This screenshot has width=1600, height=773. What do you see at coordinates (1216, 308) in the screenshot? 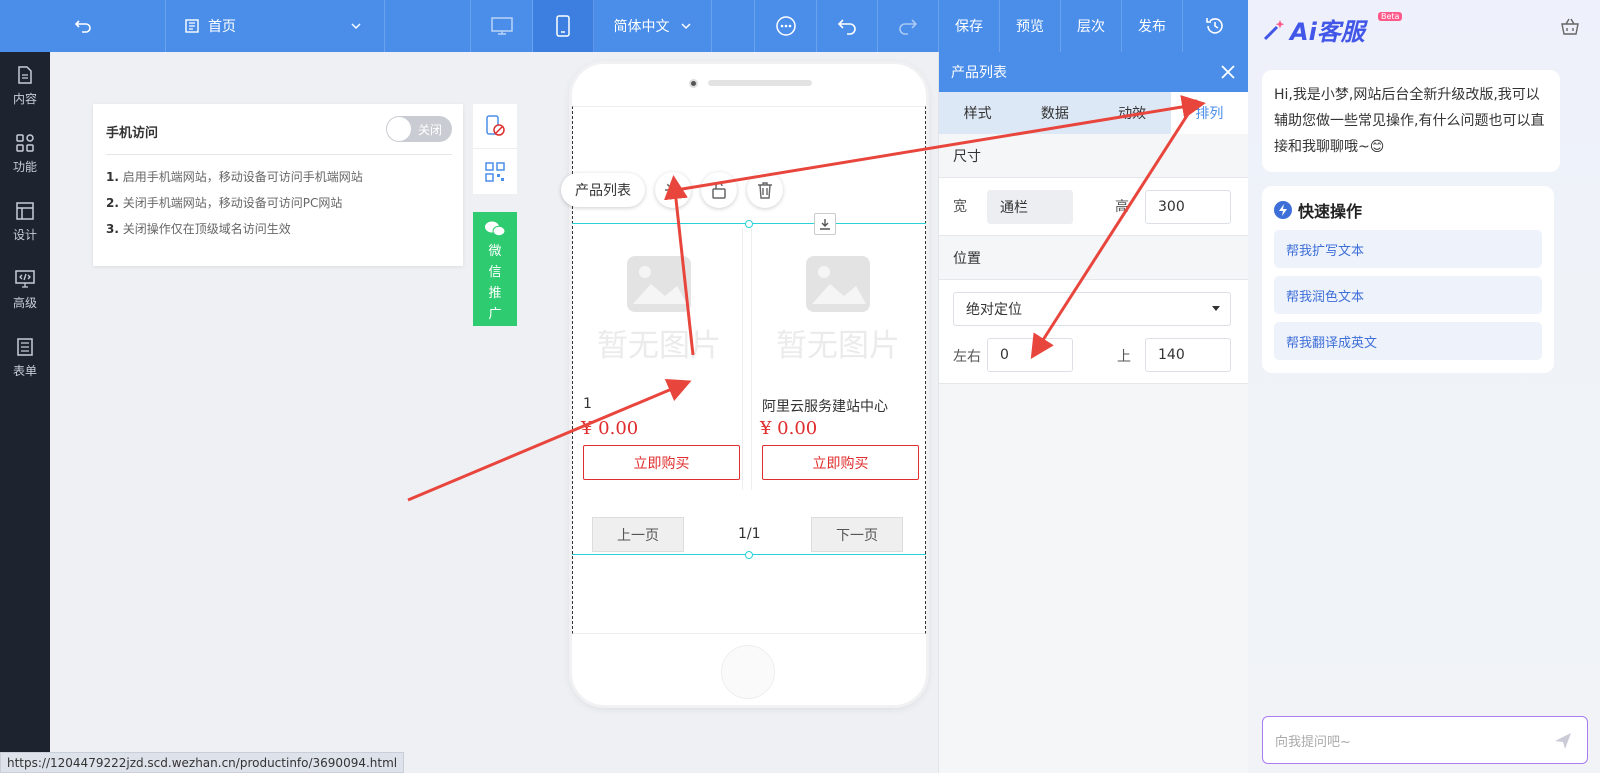
I see `caret-down-icon` at bounding box center [1216, 308].